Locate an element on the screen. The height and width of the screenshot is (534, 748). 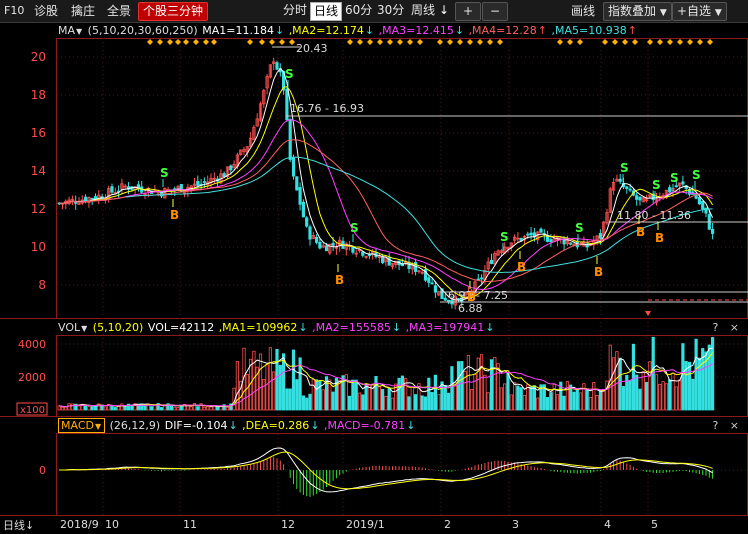
date-label: 4 is located at coordinates (607, 524).